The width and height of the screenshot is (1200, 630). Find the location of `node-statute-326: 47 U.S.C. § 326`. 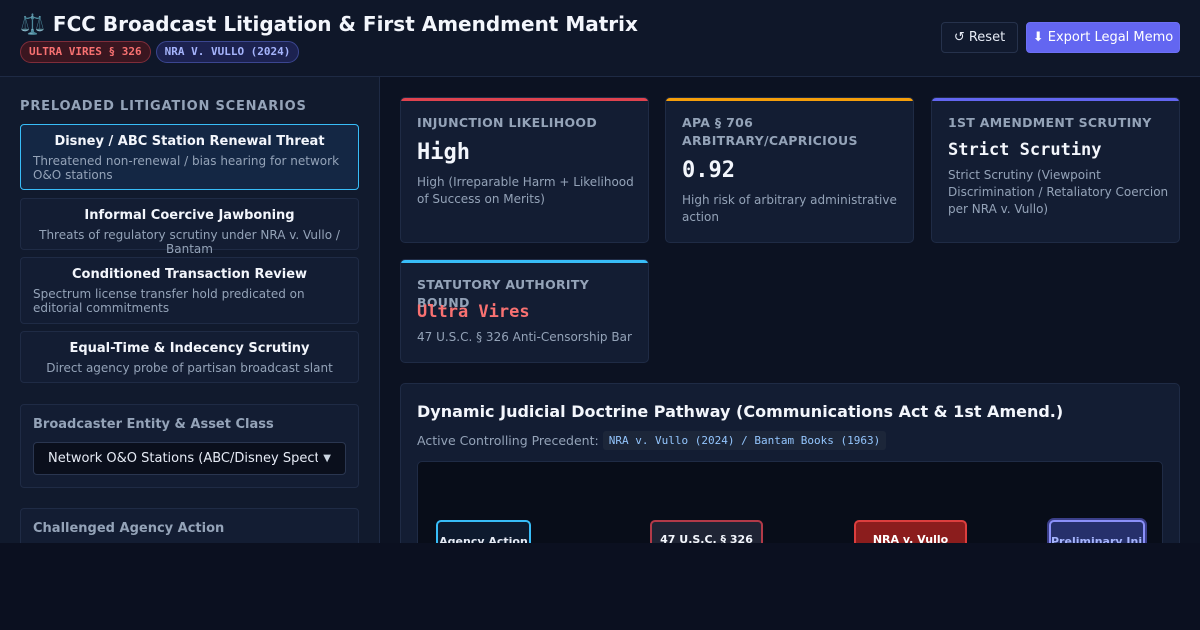

node-statute-326: 47 U.S.C. § 326 is located at coordinates (706, 531).